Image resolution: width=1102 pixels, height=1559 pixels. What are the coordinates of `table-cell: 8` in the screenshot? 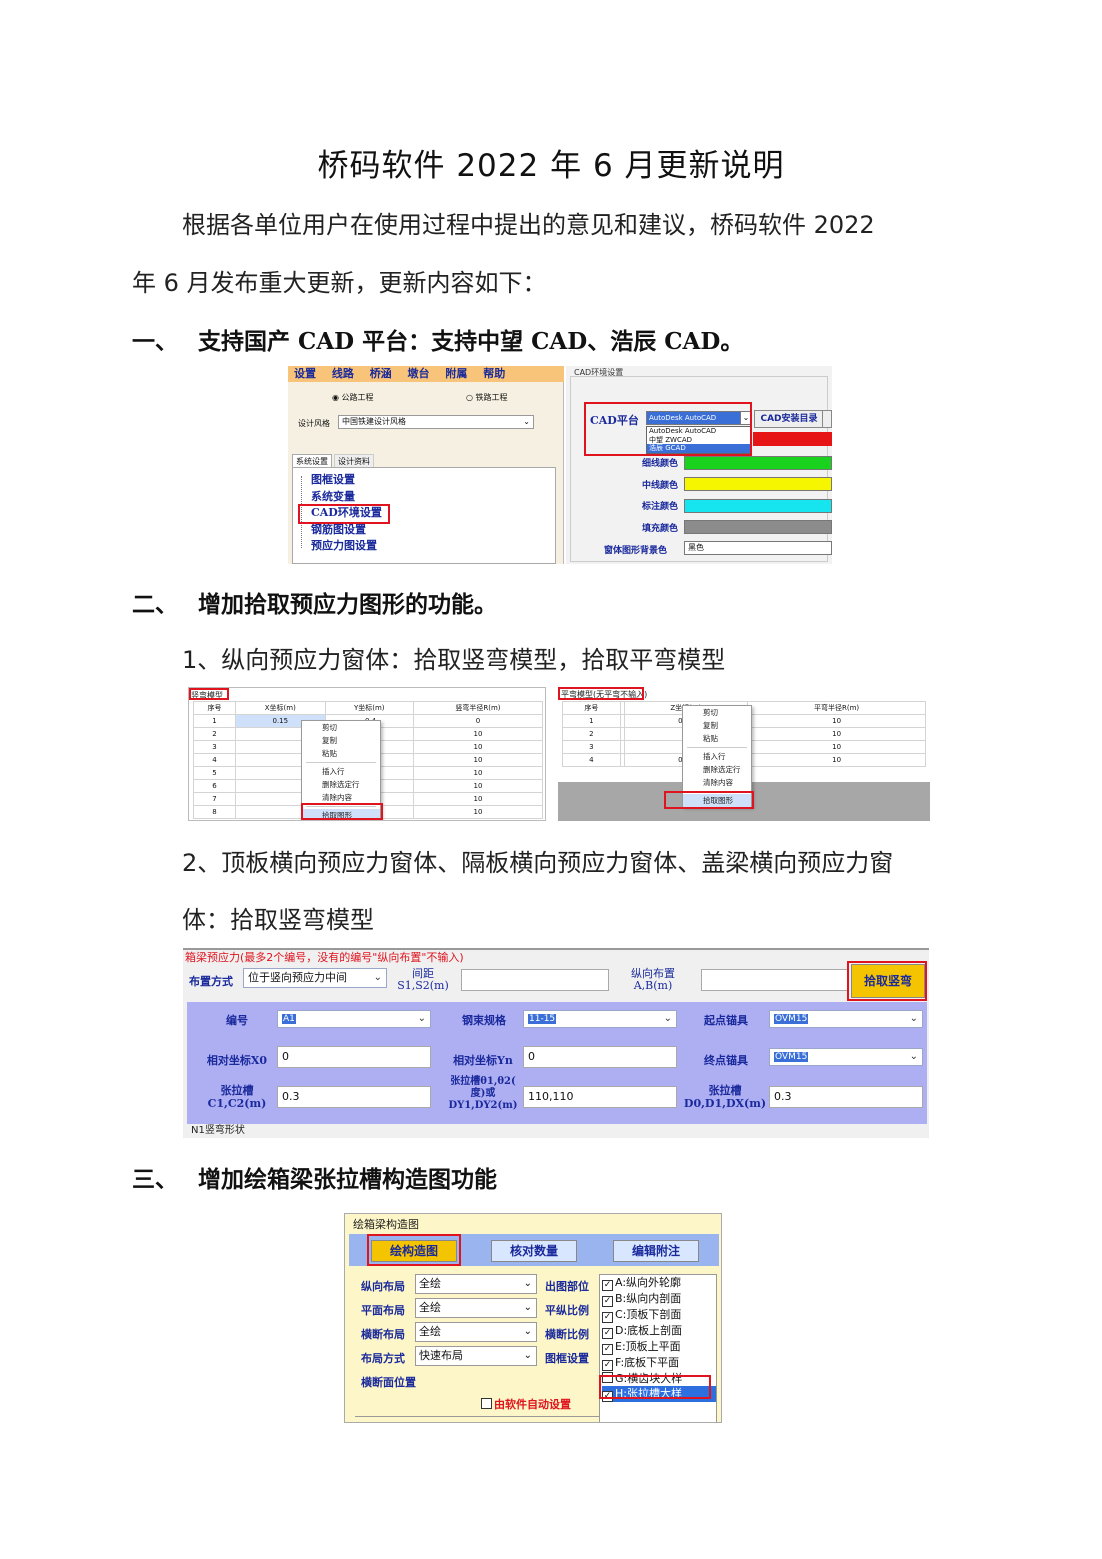 It's located at (214, 812).